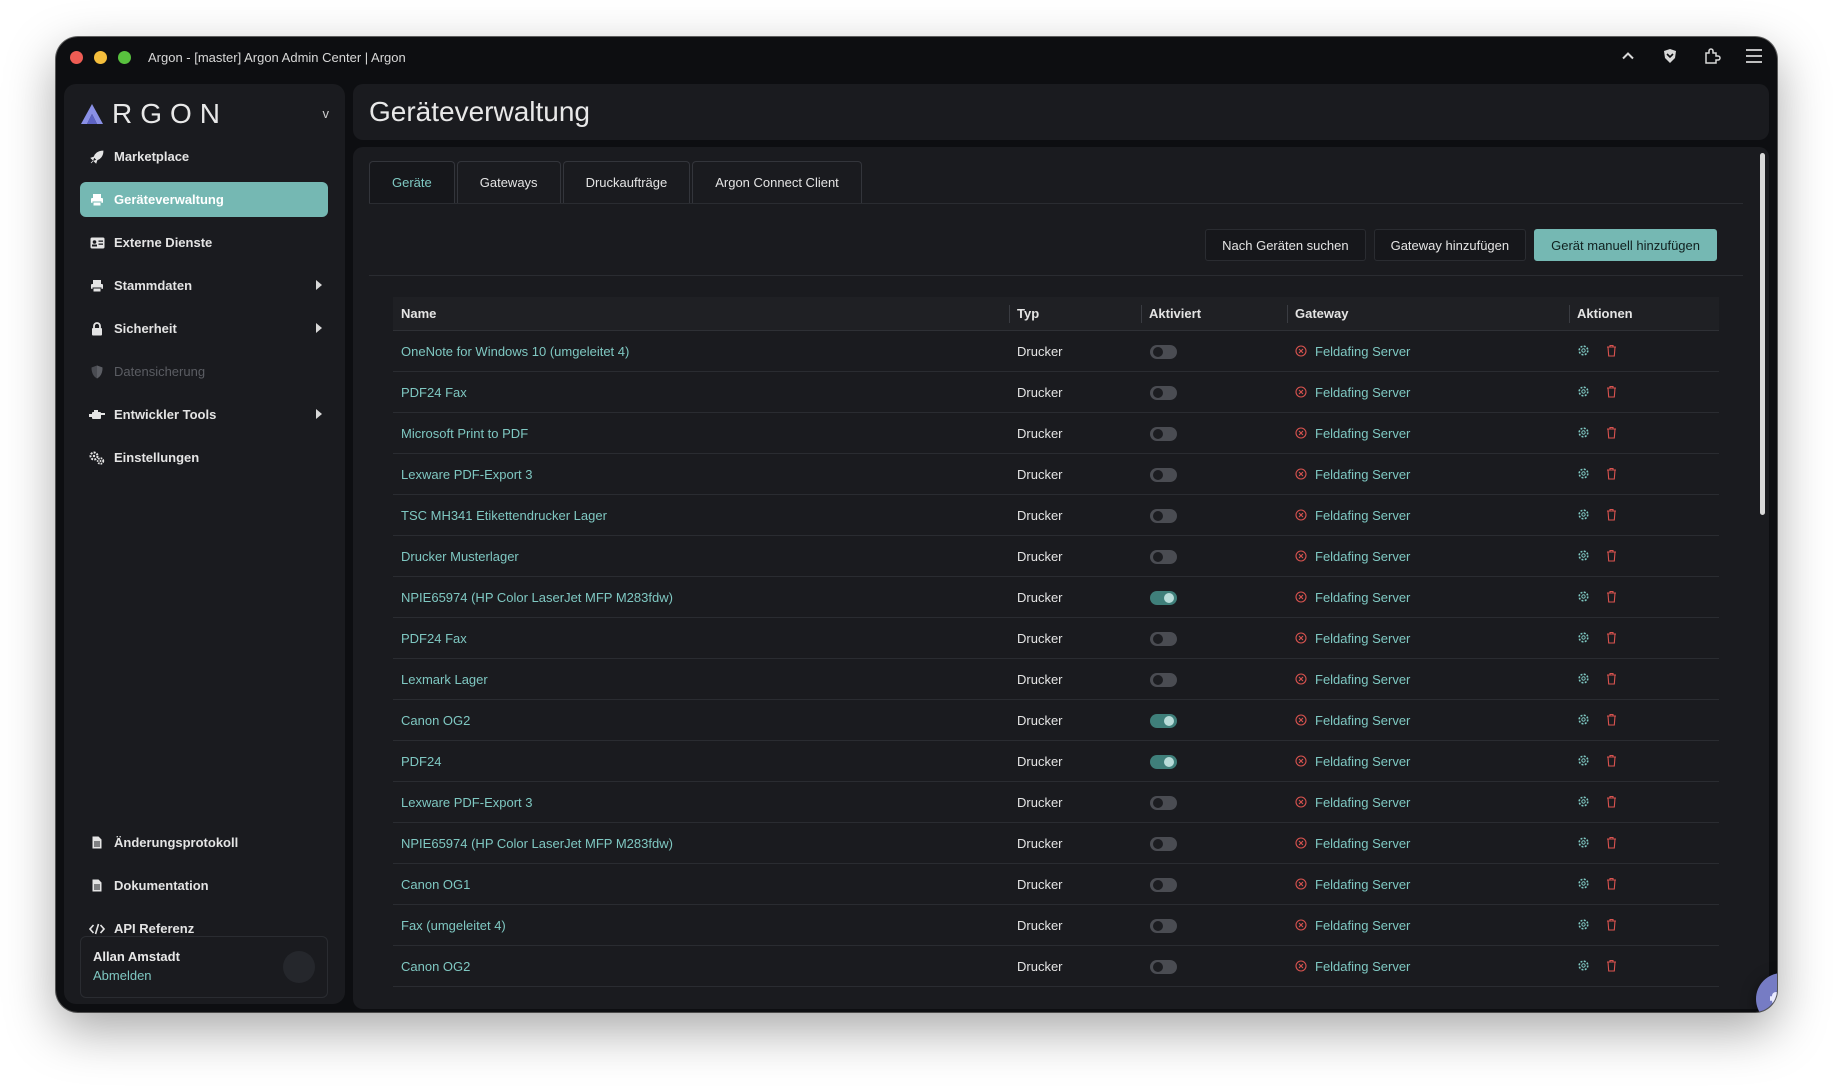  I want to click on menu-icon, so click(1754, 56).